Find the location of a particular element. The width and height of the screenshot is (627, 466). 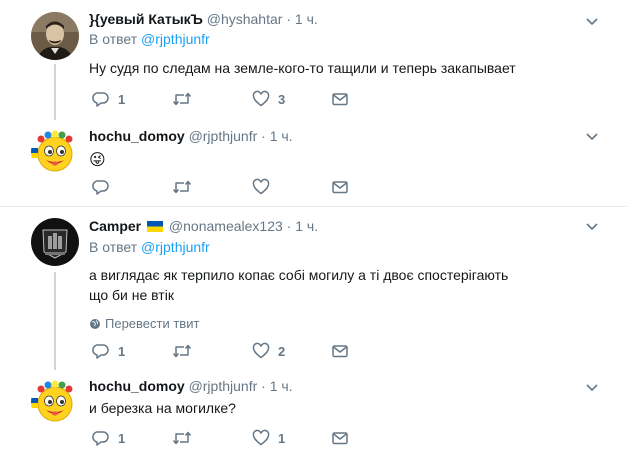

like-button: 3 is located at coordinates (270, 99).